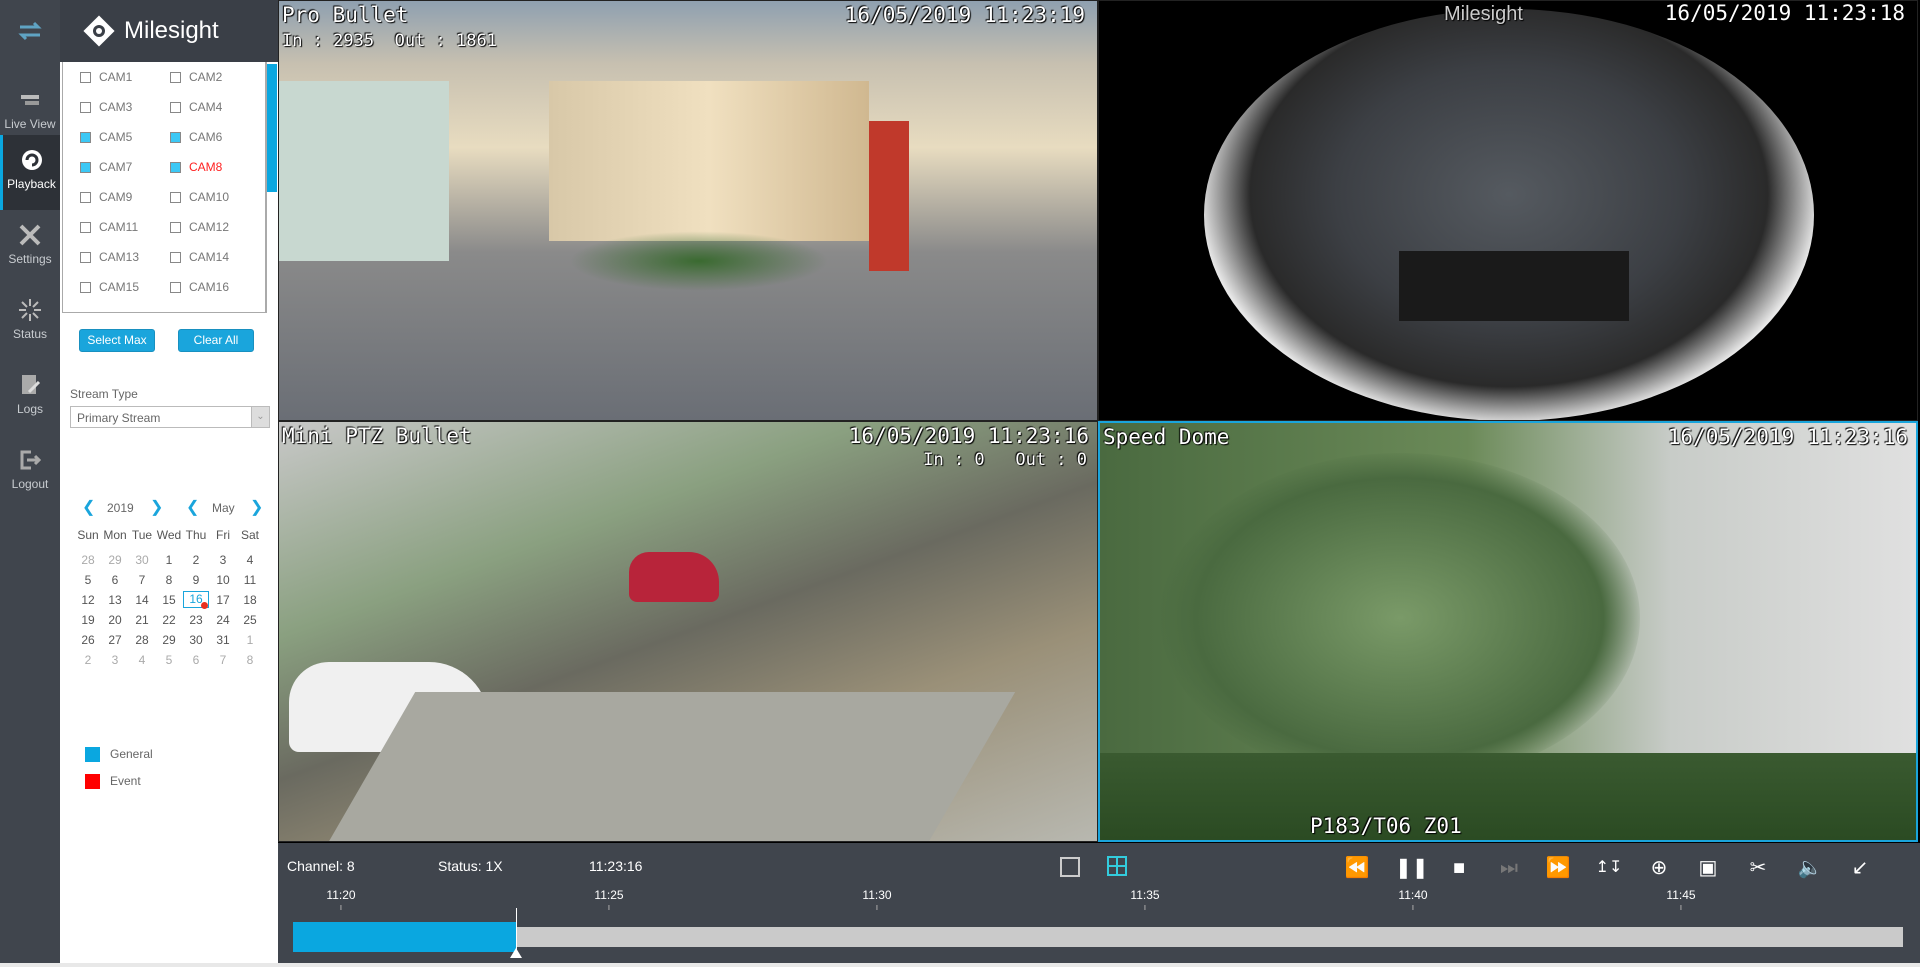  Describe the element at coordinates (1412, 868) in the screenshot. I see `pause-icon: ❚❚` at that location.